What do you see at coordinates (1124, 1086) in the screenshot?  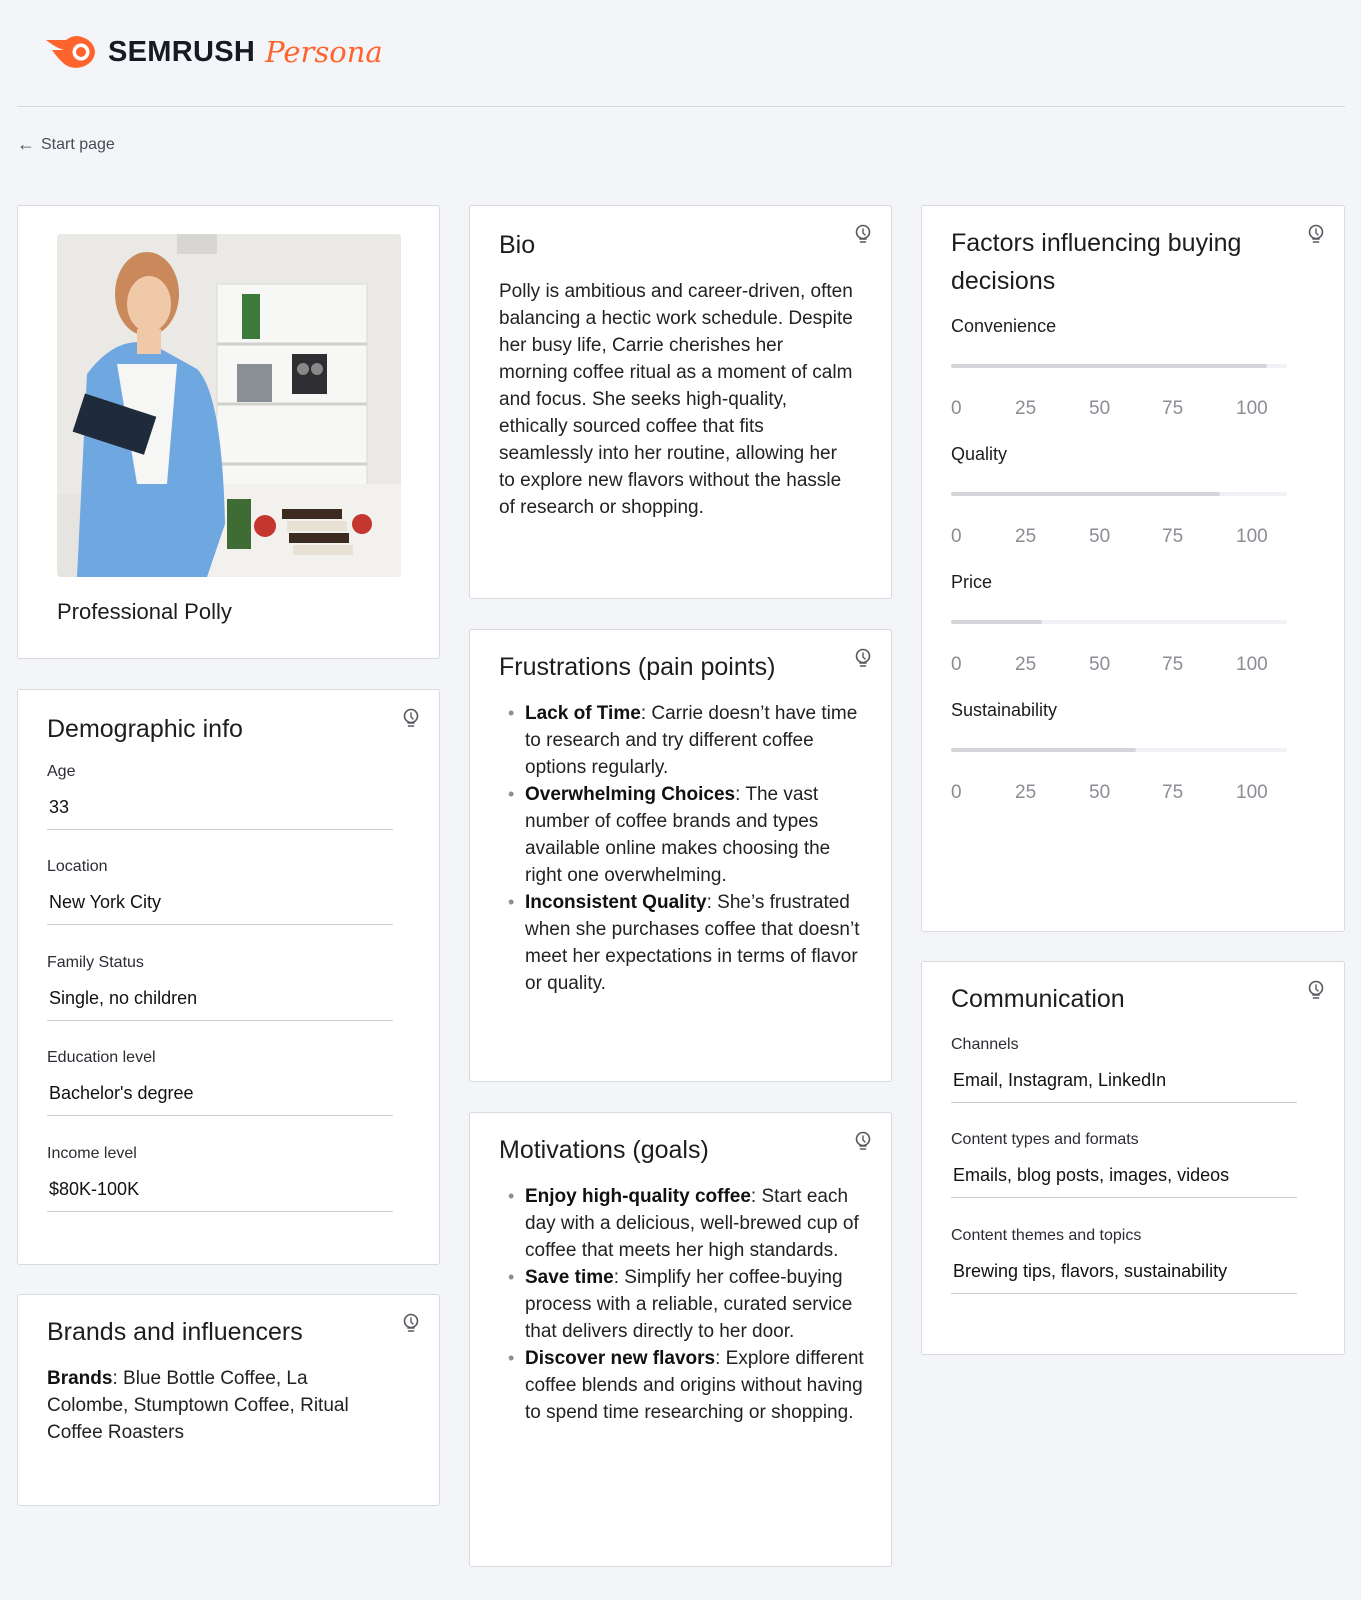 I see `field-value: Email, Instagram, LinkedIn` at bounding box center [1124, 1086].